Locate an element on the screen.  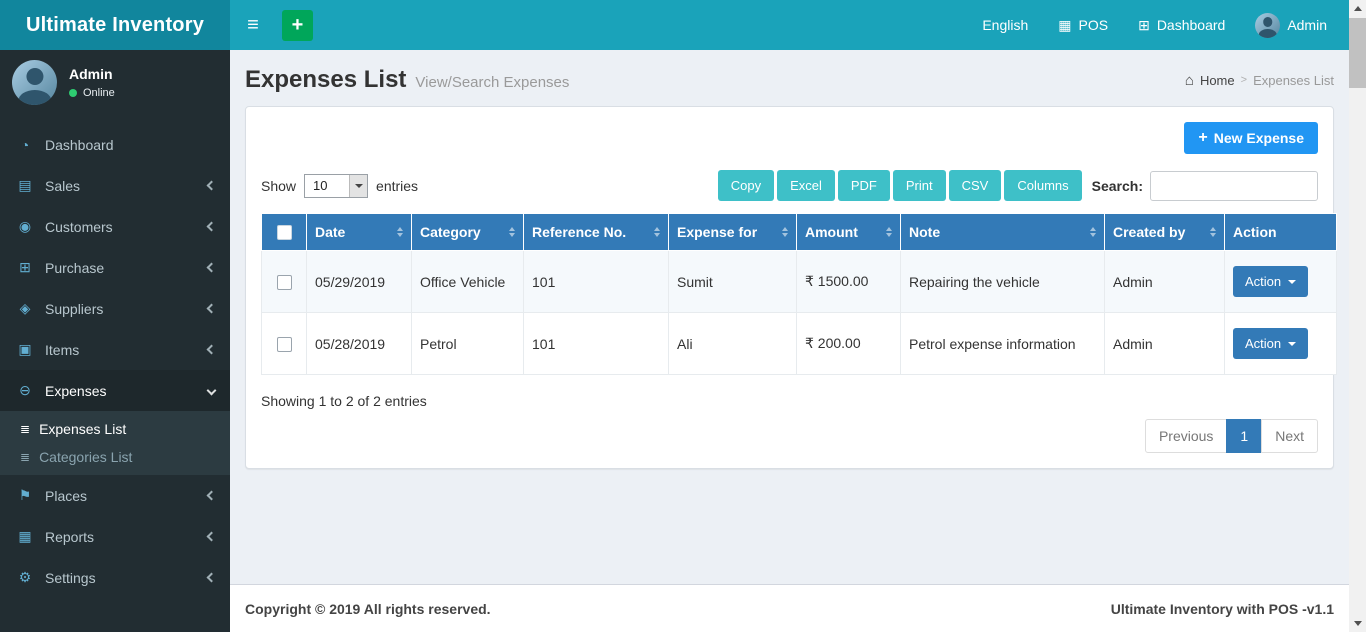
sidebar-item-label: Expenses is located at coordinates (76, 390).